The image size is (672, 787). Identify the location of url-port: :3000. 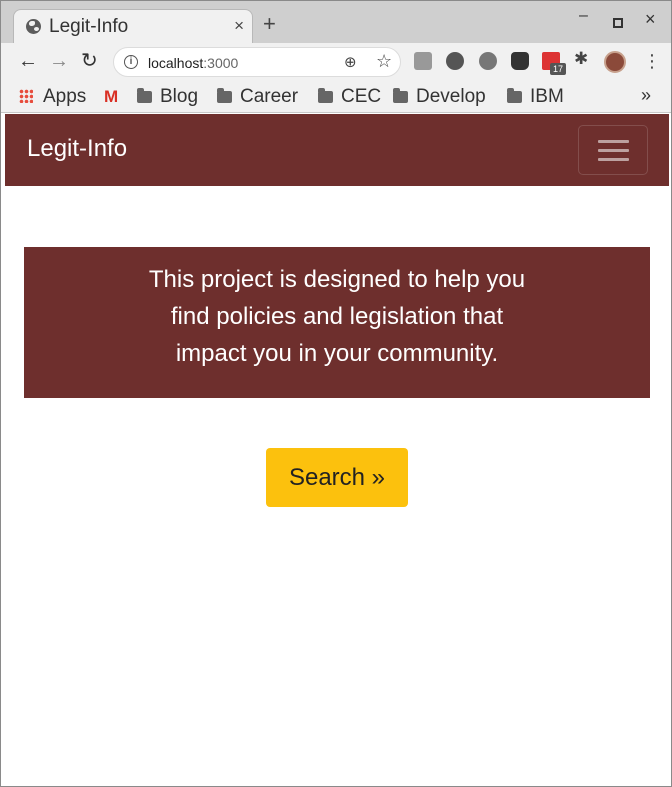
(221, 63).